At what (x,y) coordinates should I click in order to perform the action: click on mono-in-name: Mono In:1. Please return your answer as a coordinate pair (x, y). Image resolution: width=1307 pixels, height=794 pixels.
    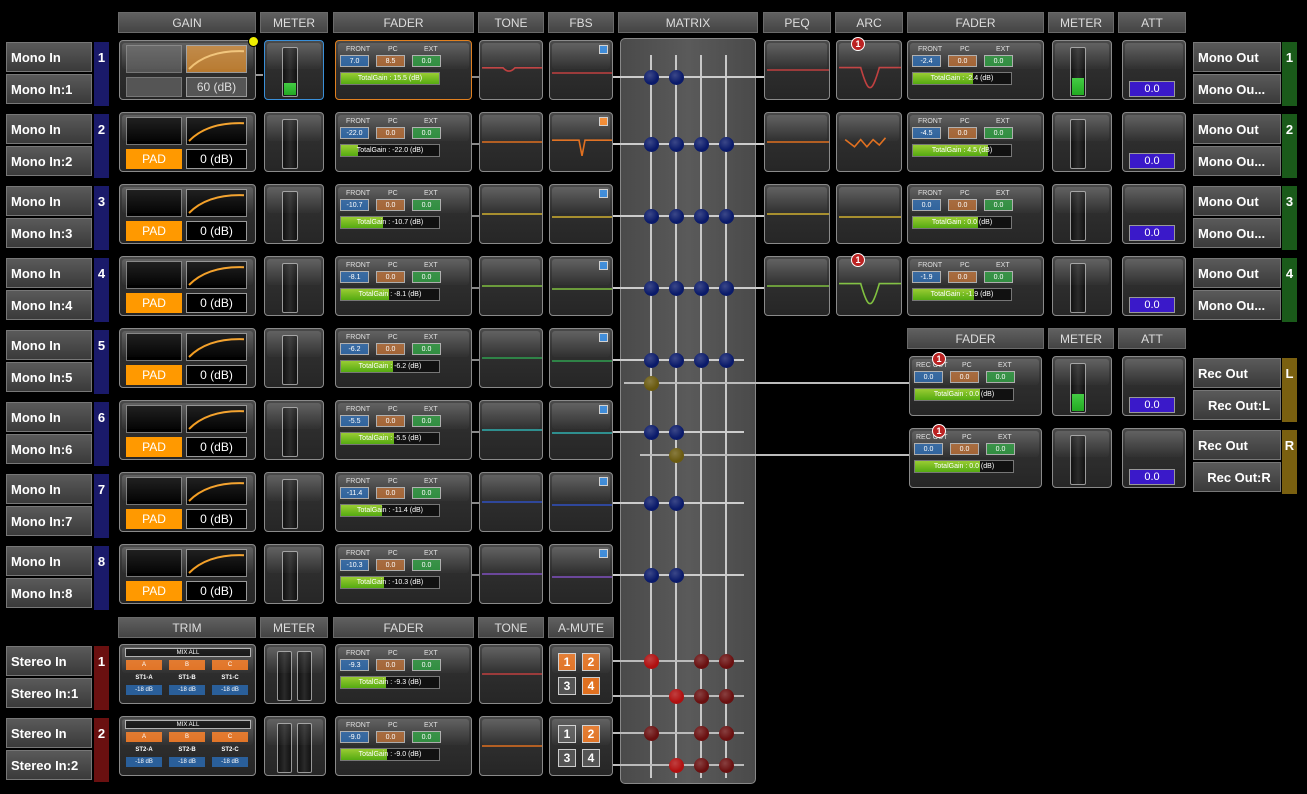
    Looking at the image, I should click on (49, 89).